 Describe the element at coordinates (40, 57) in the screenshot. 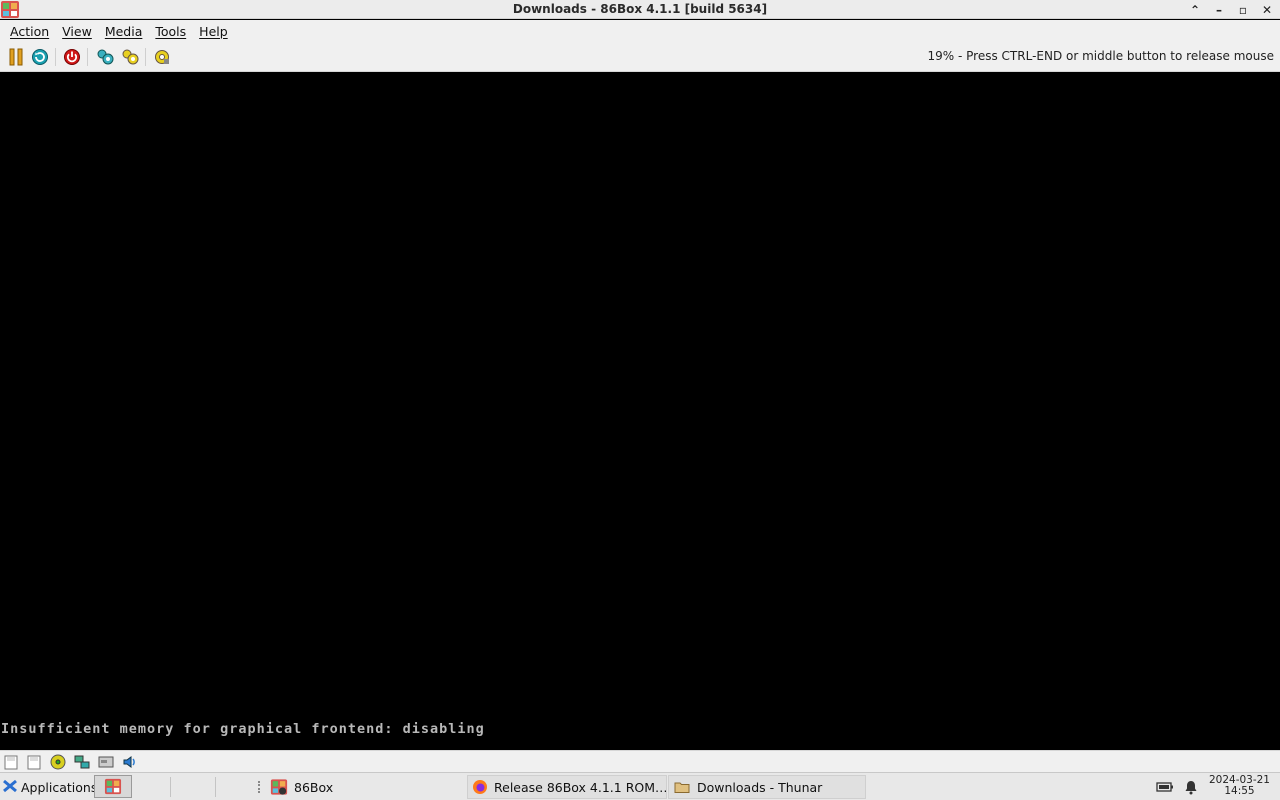

I see `reset-icon` at that location.